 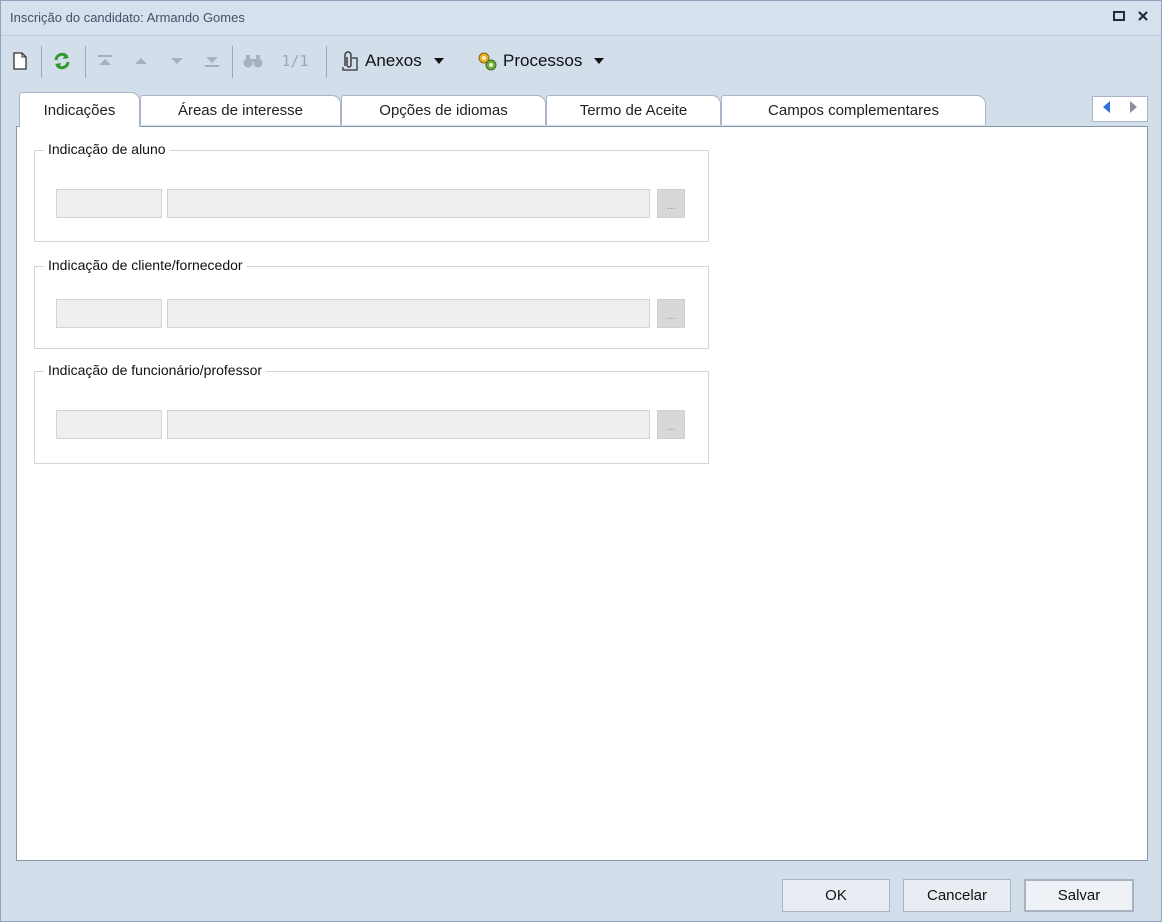 I want to click on tab-areas-de-interesse: Áreas de interesse, so click(x=240, y=110).